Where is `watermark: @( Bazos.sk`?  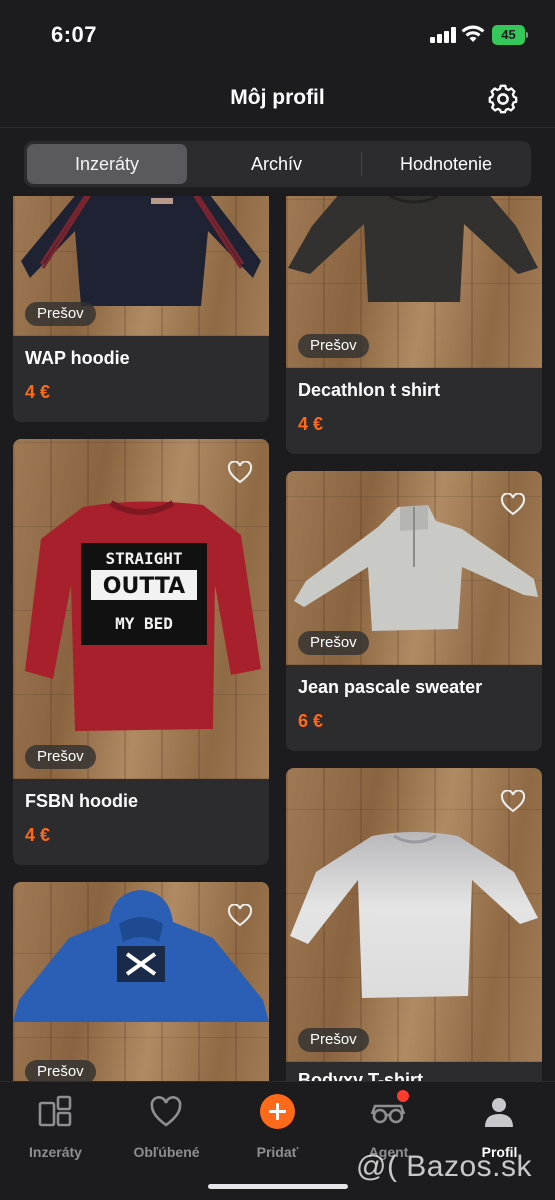
watermark: @( Bazos.sk is located at coordinates (444, 1166).